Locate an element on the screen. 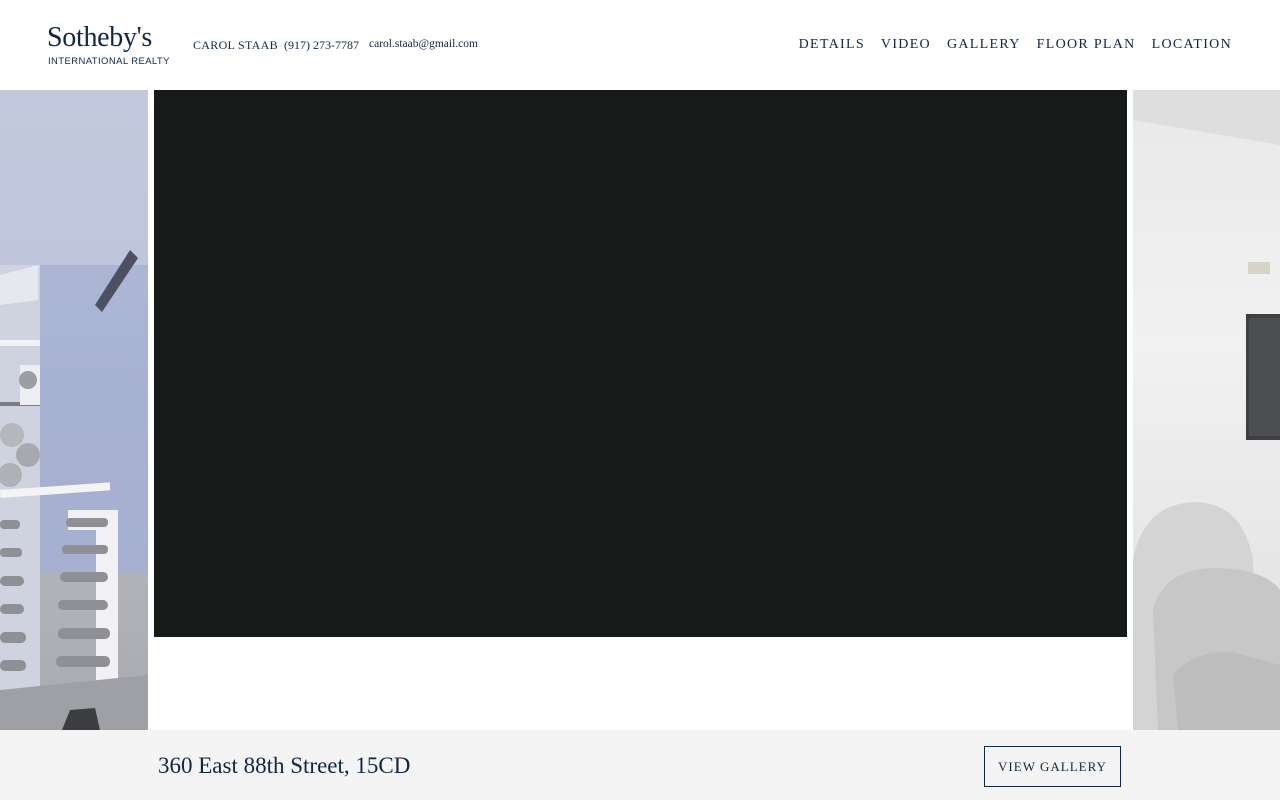 The width and height of the screenshot is (1280, 800). agent-phone: (917) 273-7787 is located at coordinates (321, 45).